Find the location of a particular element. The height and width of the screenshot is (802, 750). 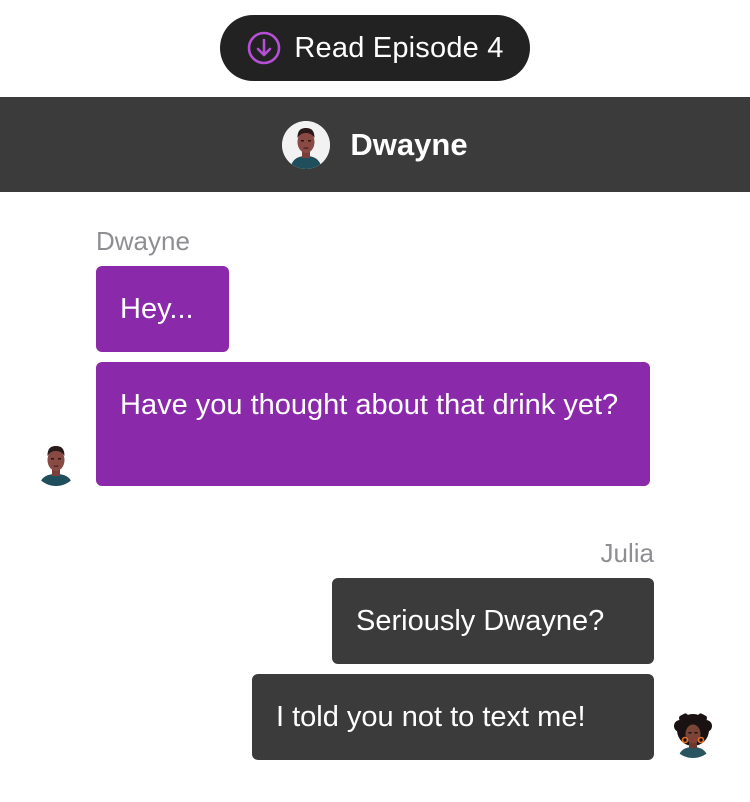

message-bubble-incoming: Have you thought about that drink yet? is located at coordinates (373, 424).